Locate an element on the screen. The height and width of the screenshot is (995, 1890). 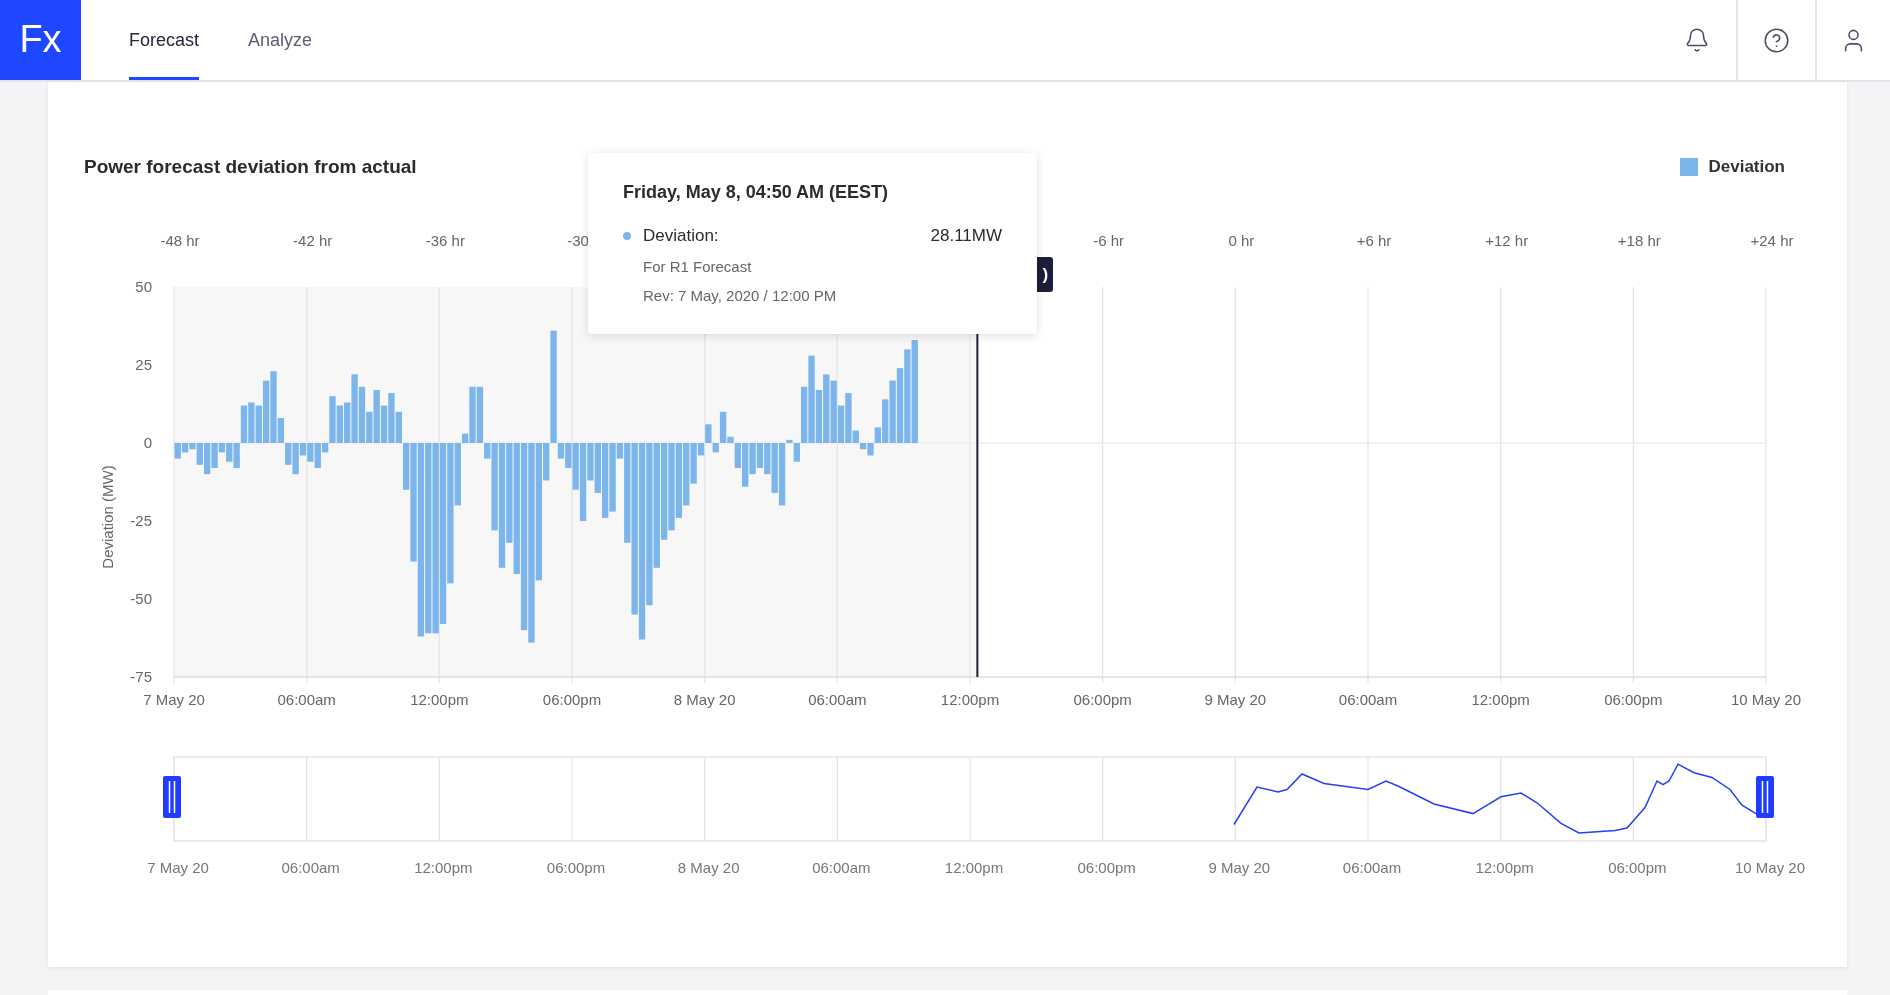
legend-item: Deviation is located at coordinates (1732, 167).